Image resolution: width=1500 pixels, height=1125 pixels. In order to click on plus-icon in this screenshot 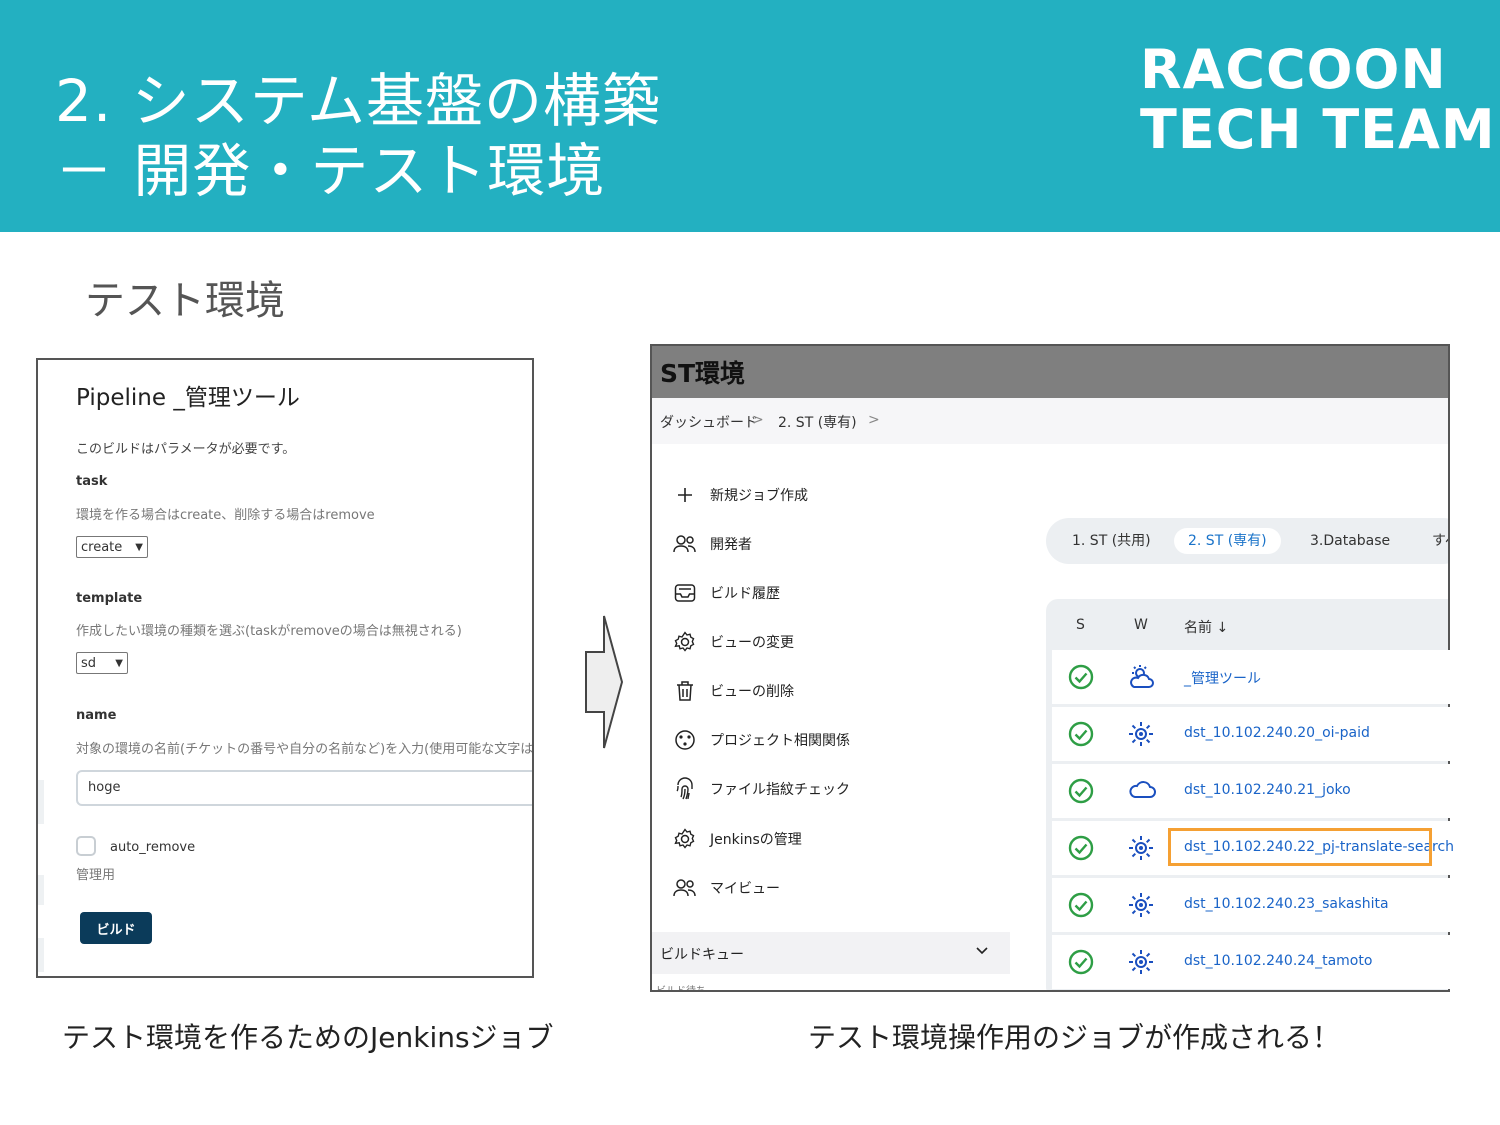, I will do `click(685, 495)`.